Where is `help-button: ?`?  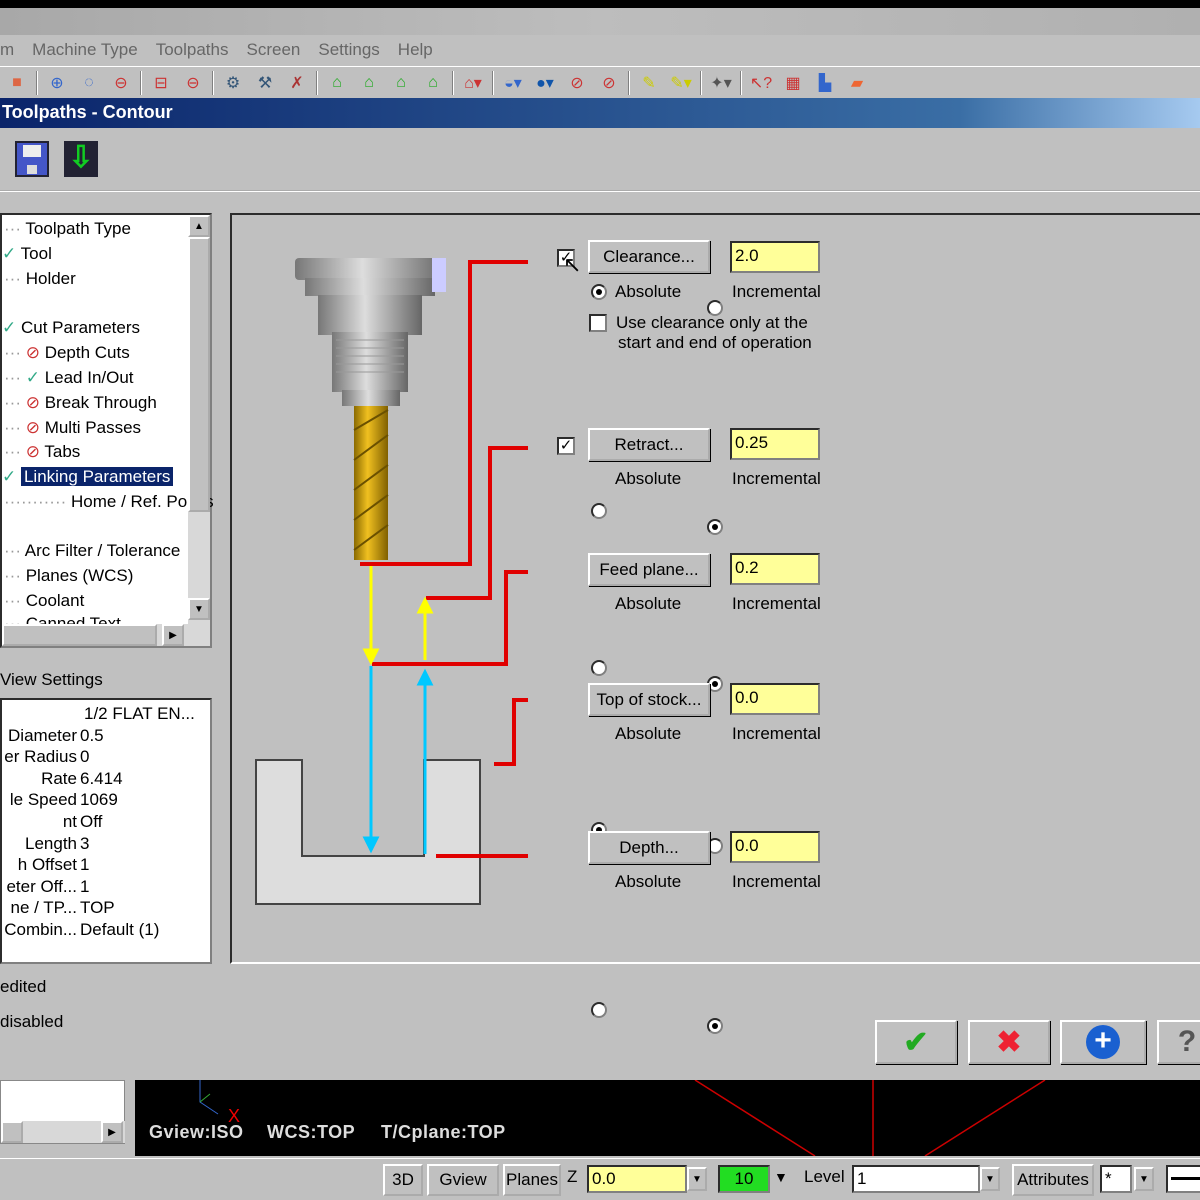
help-button: ? is located at coordinates (1178, 1042).